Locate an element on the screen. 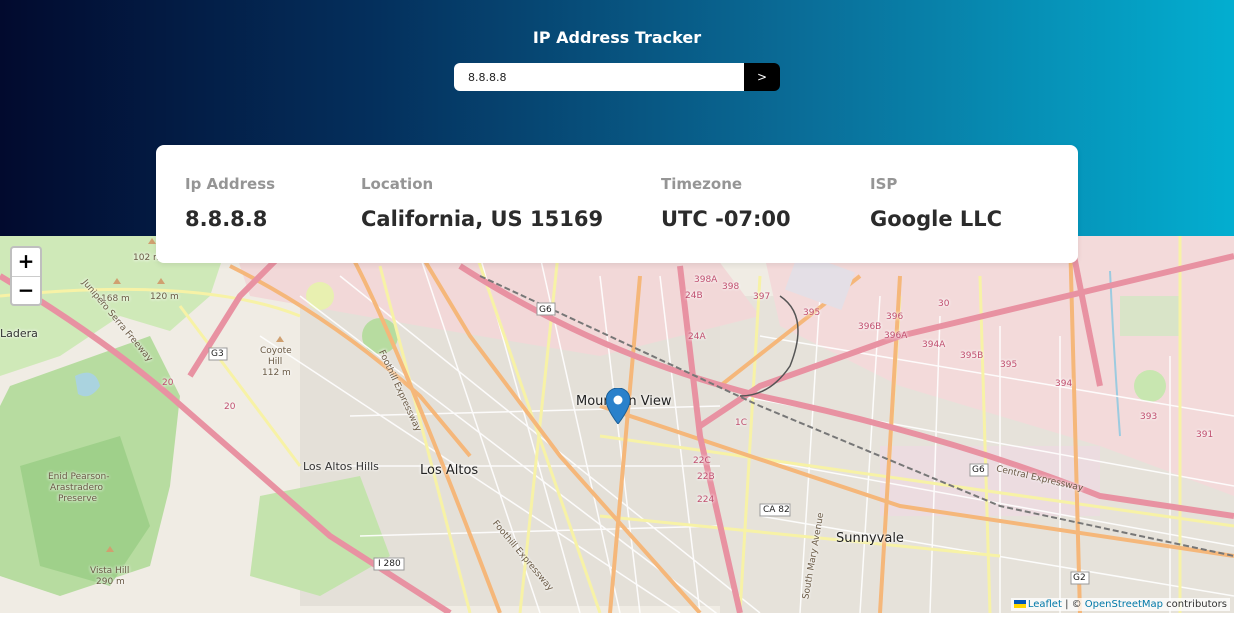 The width and height of the screenshot is (1234, 627). search-bar: > is located at coordinates (617, 77).